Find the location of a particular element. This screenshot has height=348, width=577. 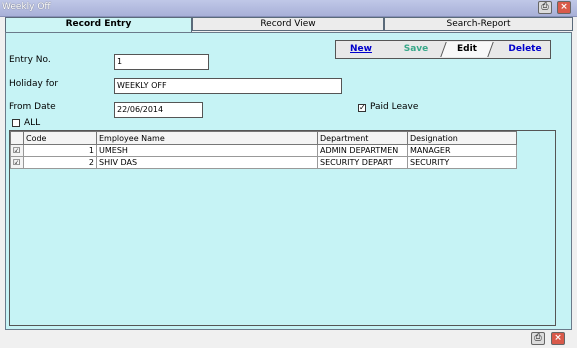

table-row: ☑ 2 SHIV DAS SECURITY DEPART SECURITY is located at coordinates (263, 162).